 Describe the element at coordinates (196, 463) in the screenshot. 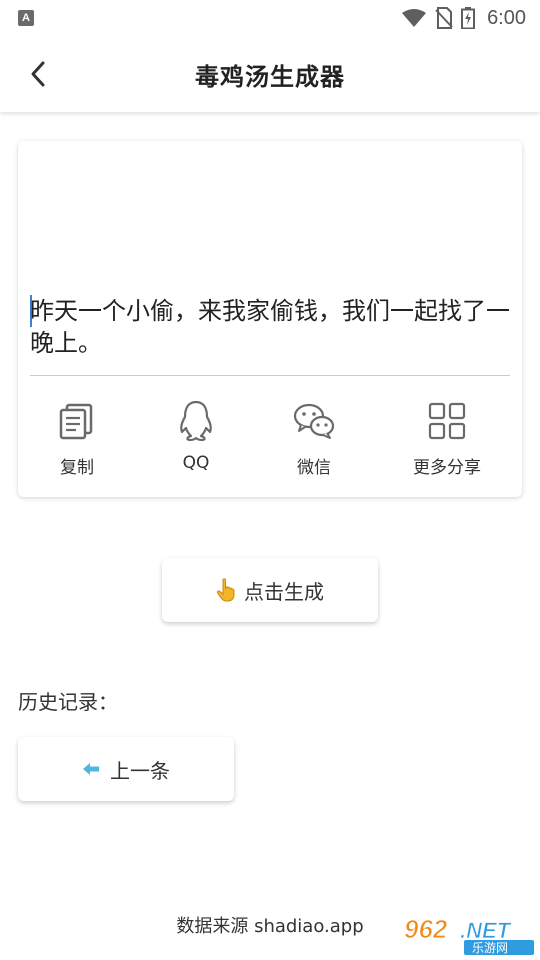

I see `qq-label: QQ` at that location.